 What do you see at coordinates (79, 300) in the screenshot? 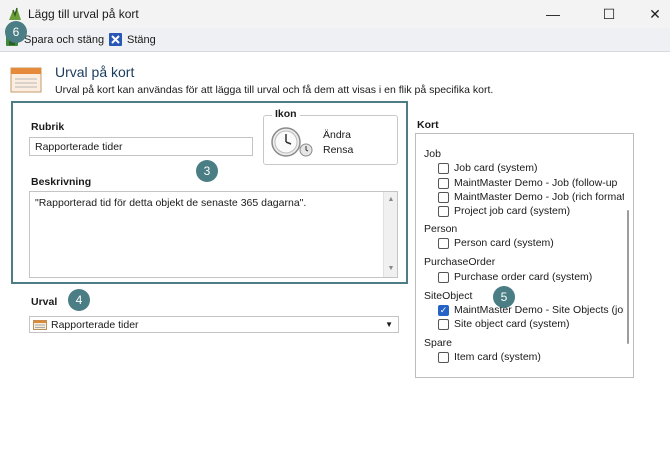
I see `step-badge-4: 4` at bounding box center [79, 300].